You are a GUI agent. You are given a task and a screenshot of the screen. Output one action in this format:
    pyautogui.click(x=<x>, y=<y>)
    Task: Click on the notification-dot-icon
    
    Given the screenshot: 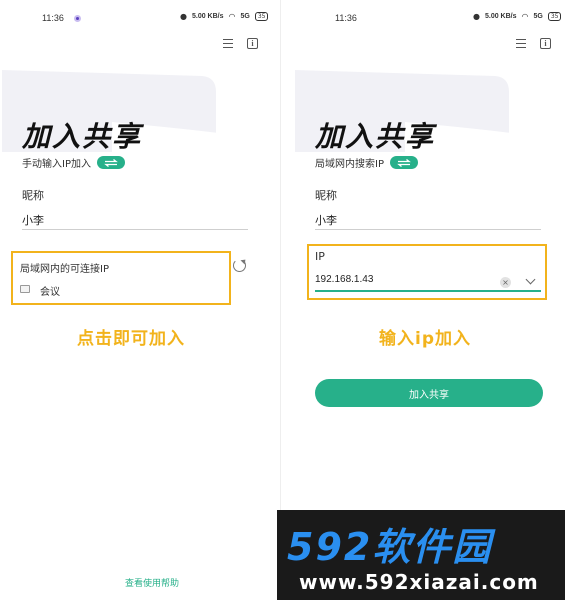 What is the action you would take?
    pyautogui.click(x=77, y=18)
    